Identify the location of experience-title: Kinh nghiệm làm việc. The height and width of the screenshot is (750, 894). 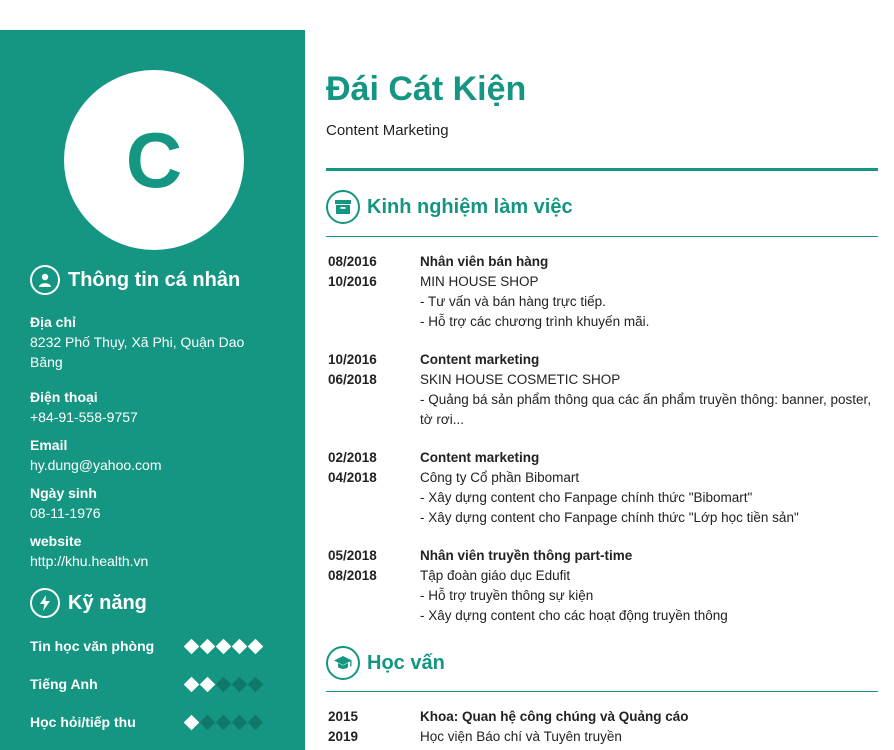
(470, 206).